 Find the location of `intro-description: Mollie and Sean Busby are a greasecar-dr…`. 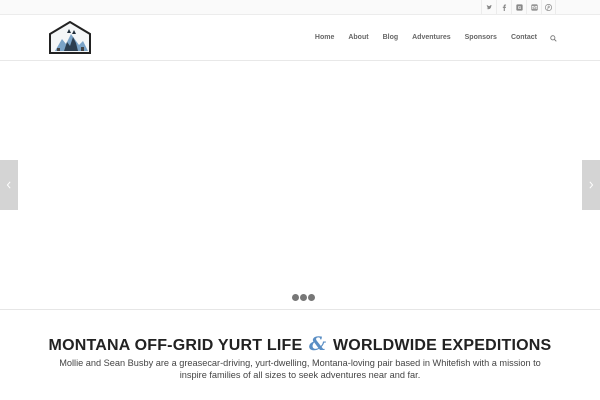

intro-description: Mollie and Sean Busby are a greasecar-dr… is located at coordinates (300, 369).